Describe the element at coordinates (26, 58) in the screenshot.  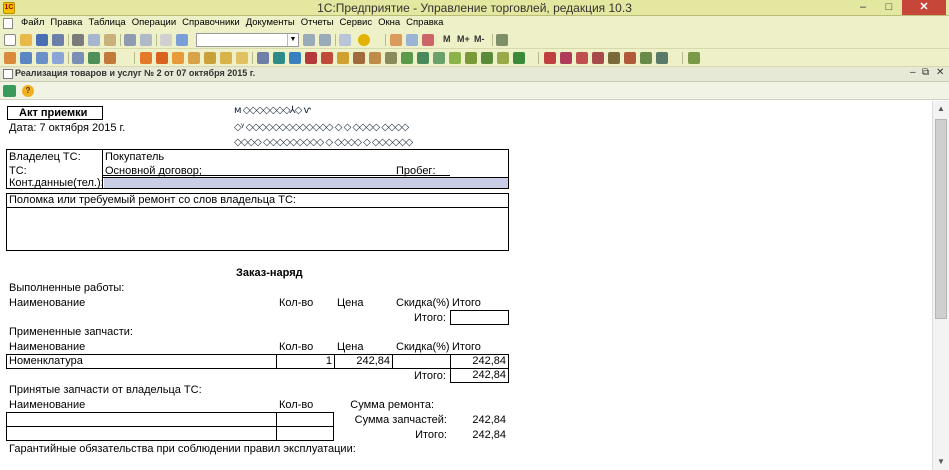
I see `journal-icon` at that location.